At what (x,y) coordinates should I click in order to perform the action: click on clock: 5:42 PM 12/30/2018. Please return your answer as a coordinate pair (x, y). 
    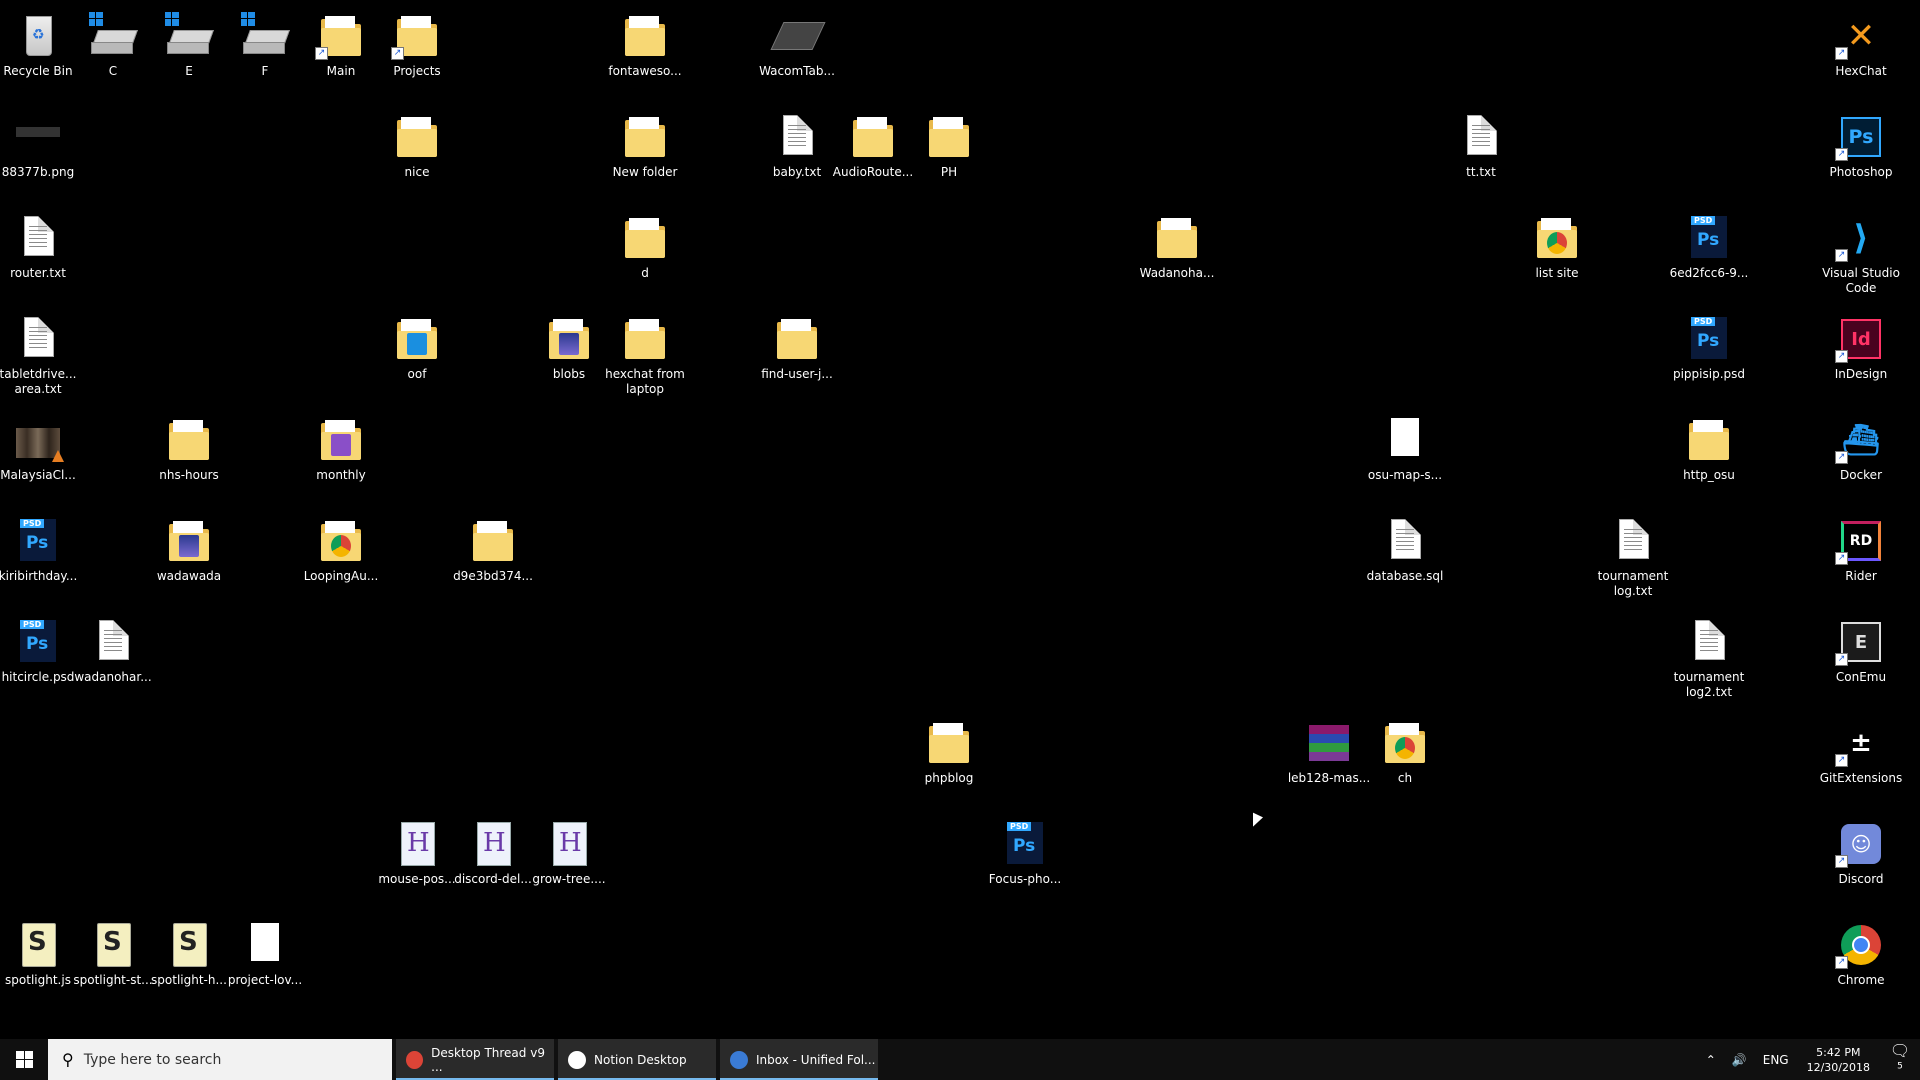
    Looking at the image, I should click on (1838, 1060).